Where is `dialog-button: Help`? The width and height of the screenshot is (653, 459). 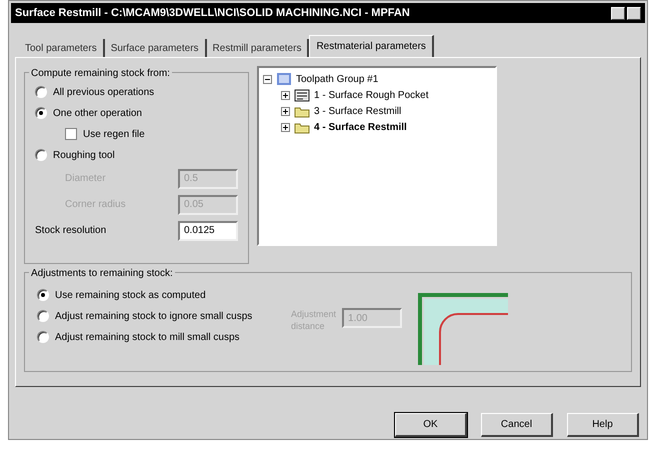 dialog-button: Help is located at coordinates (603, 425).